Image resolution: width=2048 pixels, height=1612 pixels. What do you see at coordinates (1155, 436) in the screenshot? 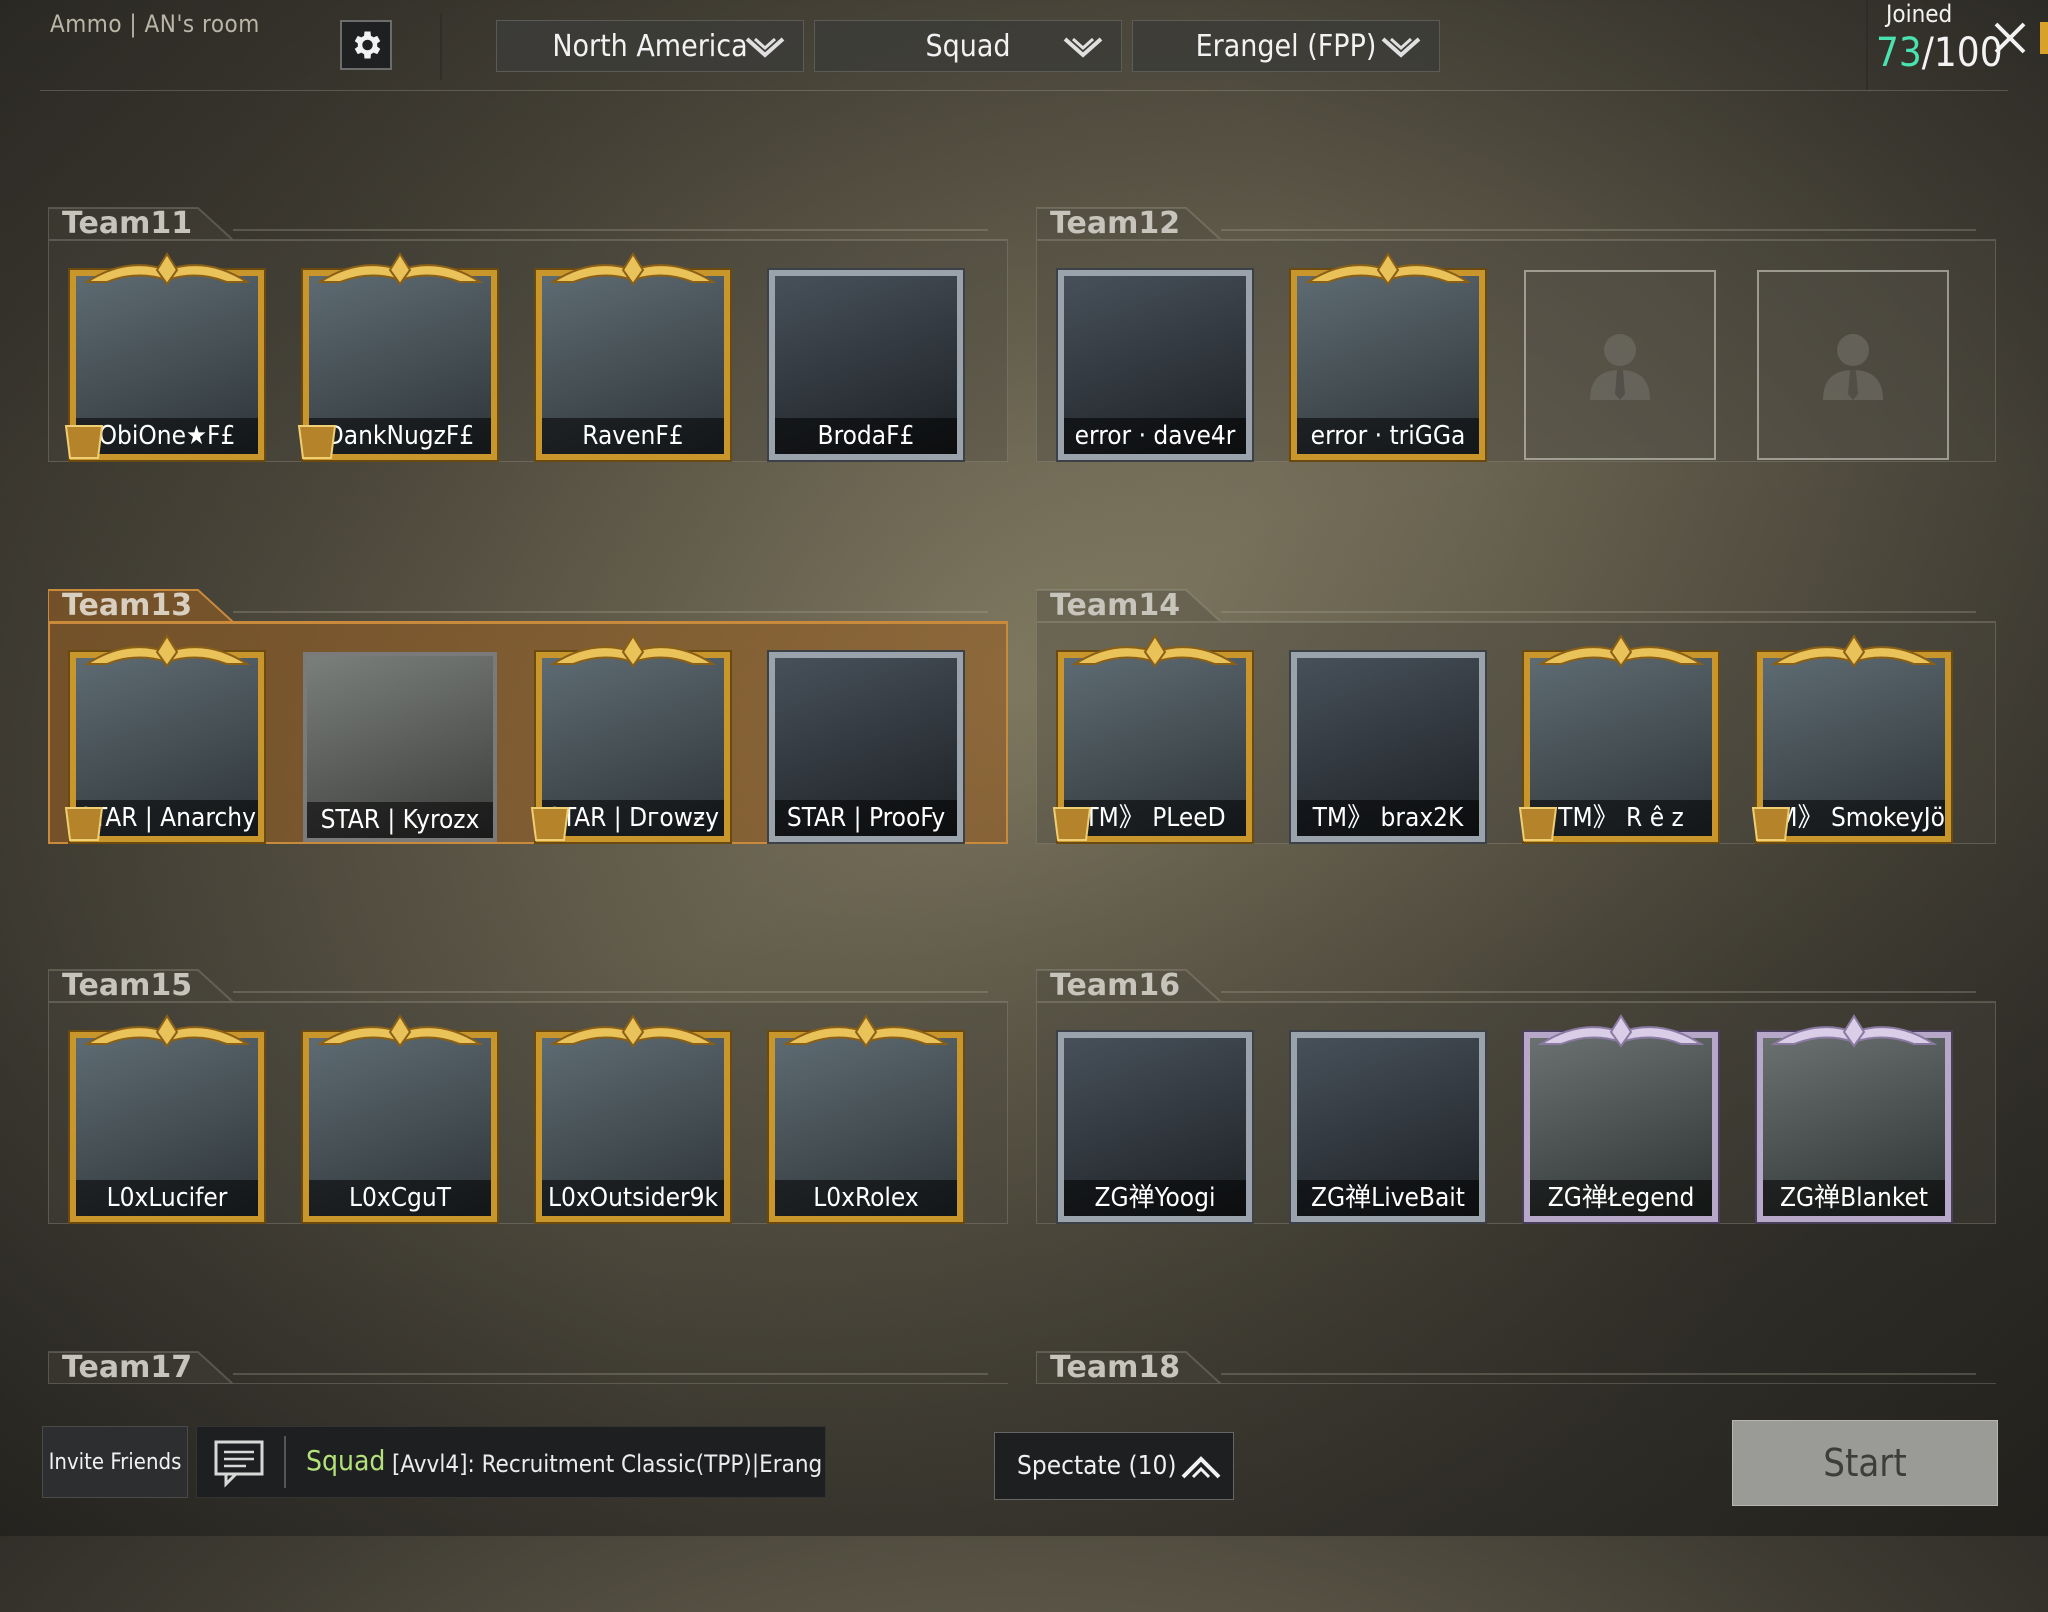
I see `player-name: error · dave4r` at bounding box center [1155, 436].